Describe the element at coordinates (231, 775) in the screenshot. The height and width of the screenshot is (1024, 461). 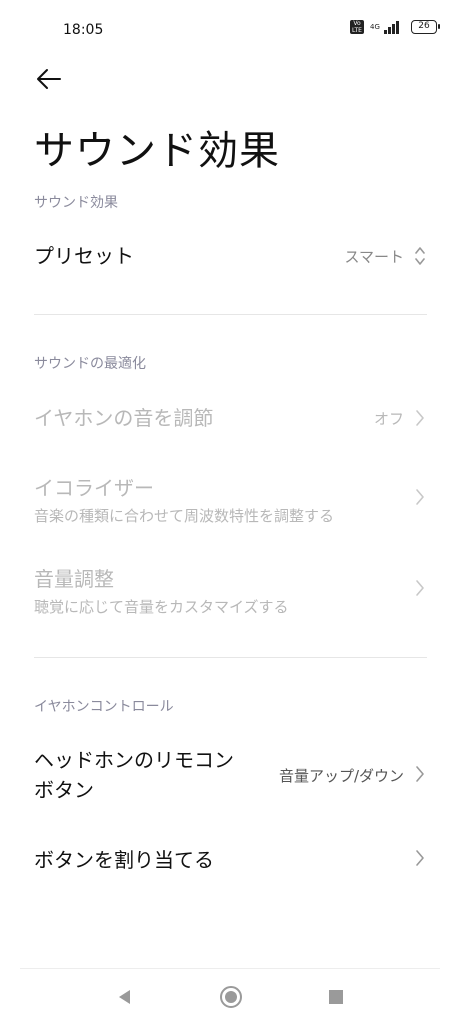
I see `remote-button-row: ヘッドホンのリモコン ボタン 音量アップ/ダウン` at that location.